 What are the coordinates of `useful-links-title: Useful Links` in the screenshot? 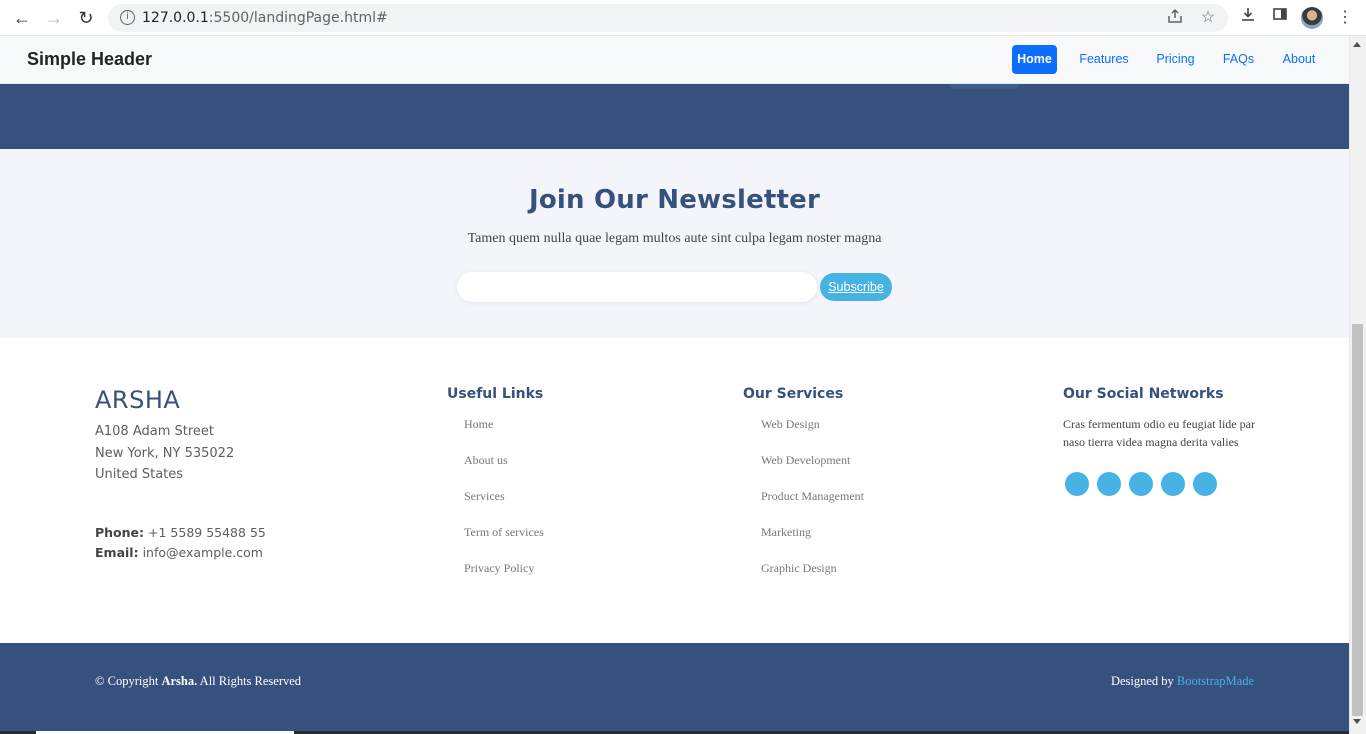 It's located at (495, 394).